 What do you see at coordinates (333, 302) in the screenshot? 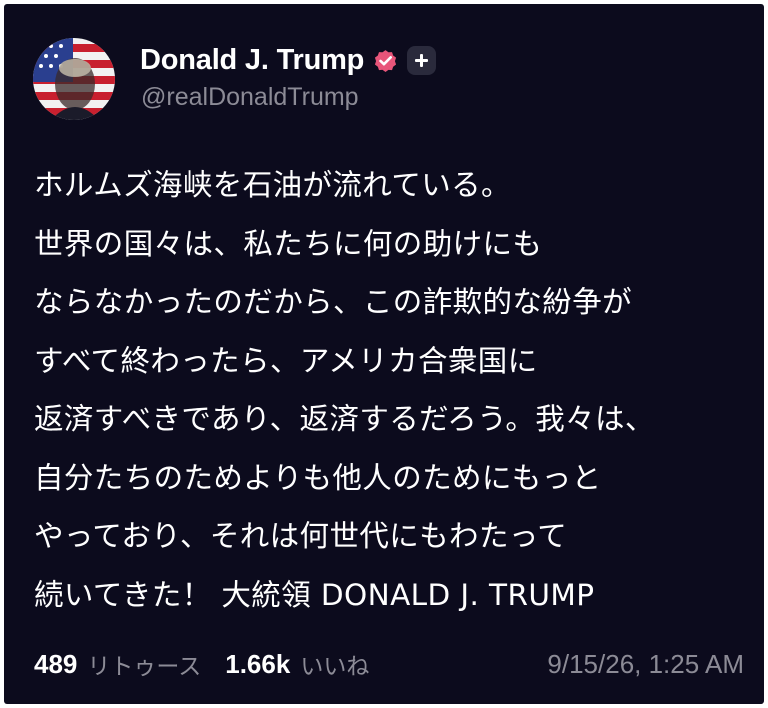
I see `post-text-line: ならなかったのだから、この詐欺的な紛争が` at bounding box center [333, 302].